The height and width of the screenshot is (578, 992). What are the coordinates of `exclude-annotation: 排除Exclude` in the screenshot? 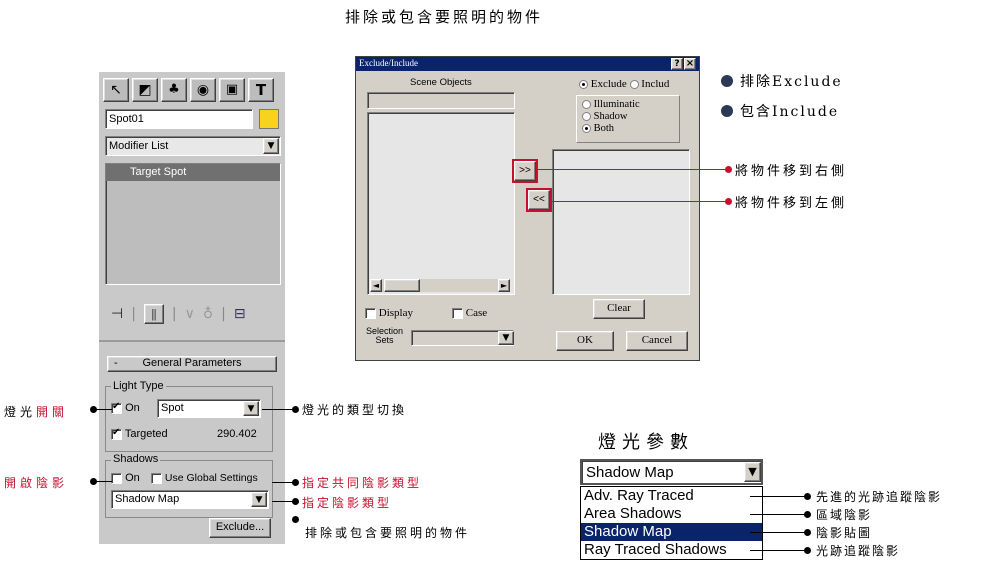 It's located at (791, 82).